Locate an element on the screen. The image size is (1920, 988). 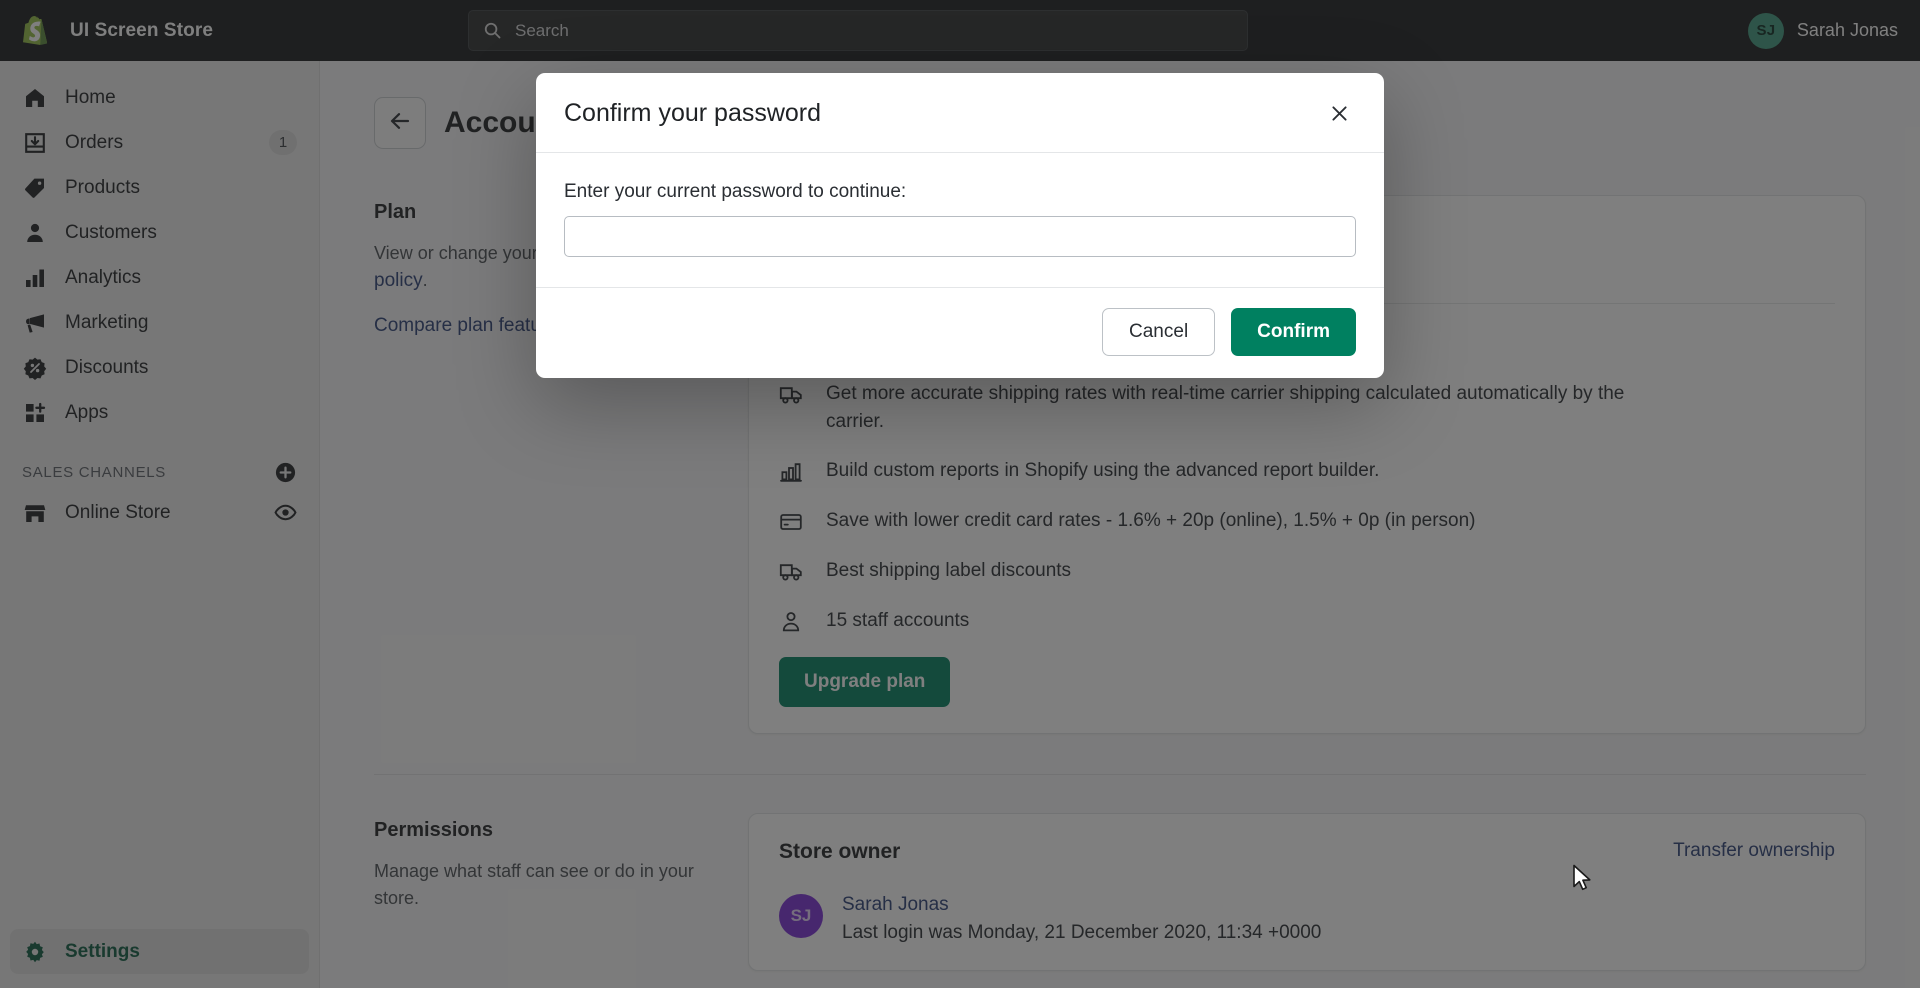
cancel-button: Cancel is located at coordinates (1159, 332).